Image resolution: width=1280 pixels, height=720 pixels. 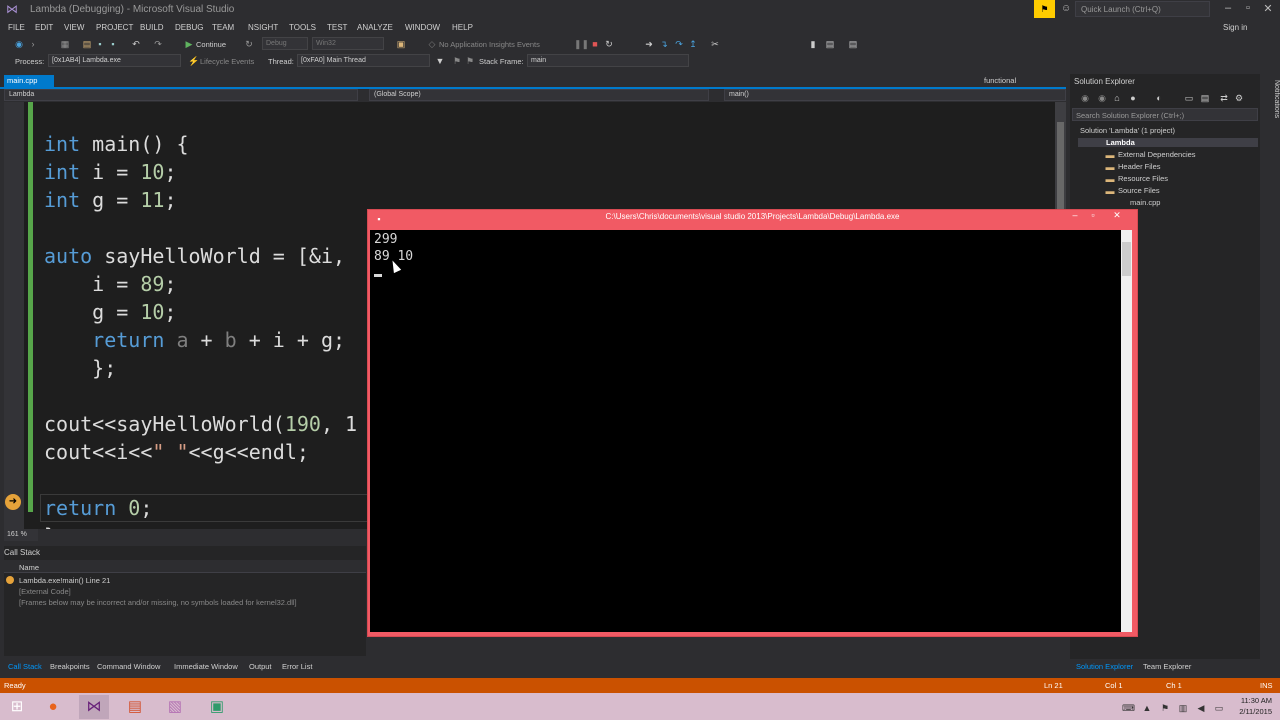 What do you see at coordinates (1248, 8) in the screenshot?
I see `maximize-icon: ▫` at bounding box center [1248, 8].